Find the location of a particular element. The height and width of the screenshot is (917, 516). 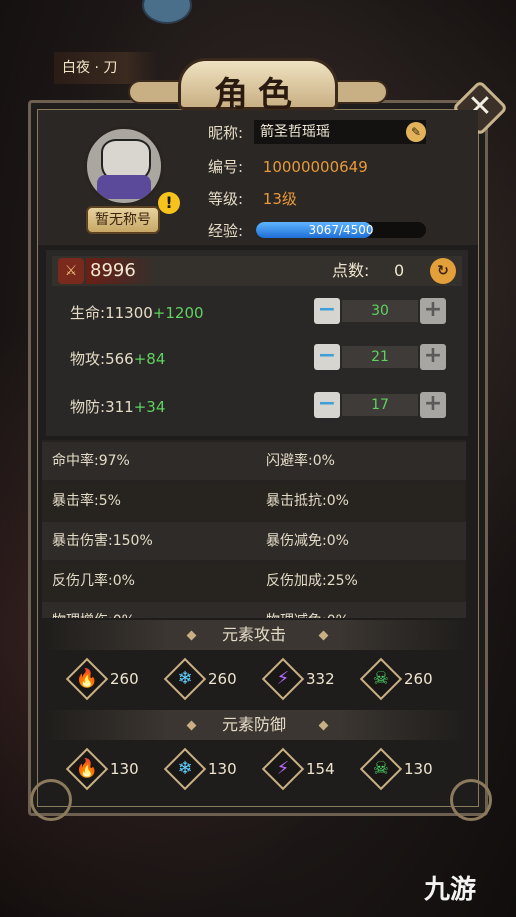

rank-title-badge: 暂无称号 is located at coordinates (123, 220).